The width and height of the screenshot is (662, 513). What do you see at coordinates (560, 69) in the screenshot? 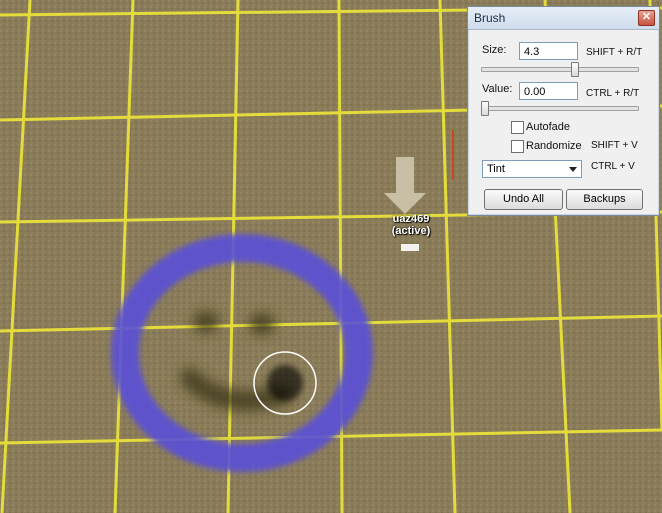
I see `size-slider-track` at bounding box center [560, 69].